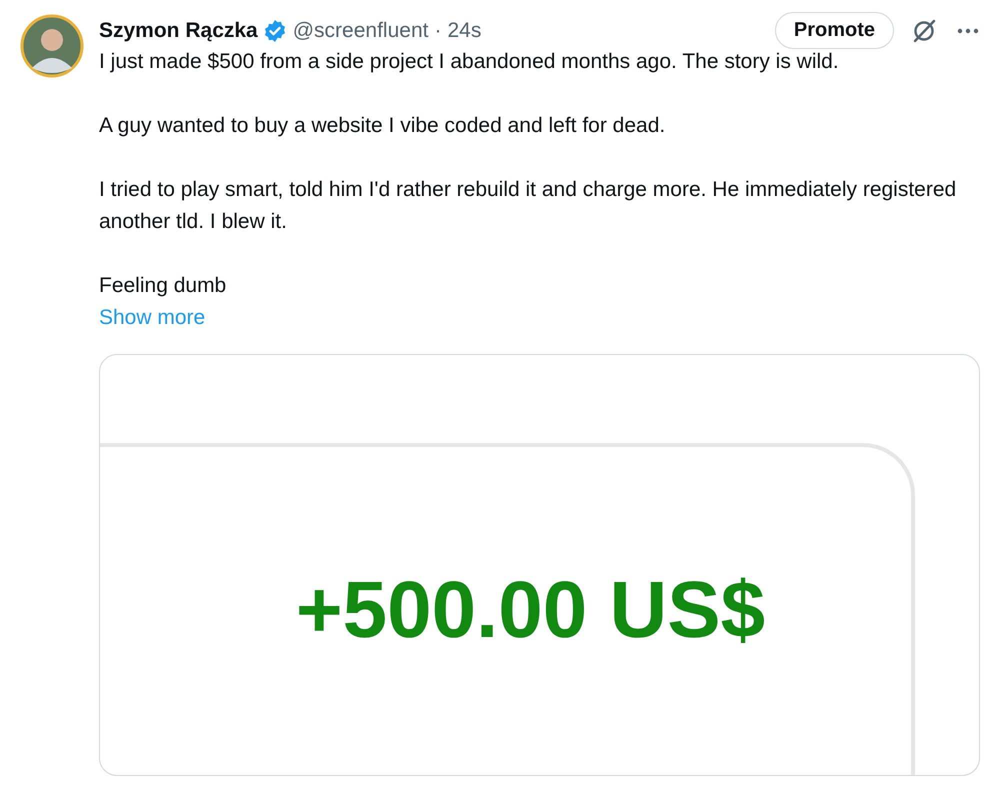 This screenshot has width=1000, height=798. What do you see at coordinates (834, 30) in the screenshot?
I see `promote-button: Promote` at bounding box center [834, 30].